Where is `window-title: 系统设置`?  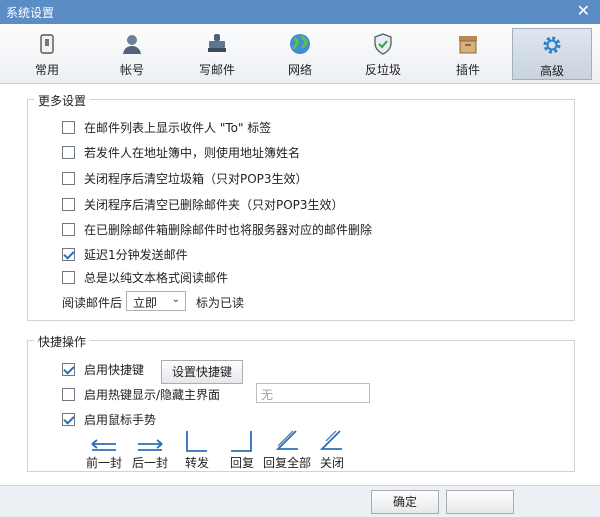 window-title: 系统设置 is located at coordinates (30, 13).